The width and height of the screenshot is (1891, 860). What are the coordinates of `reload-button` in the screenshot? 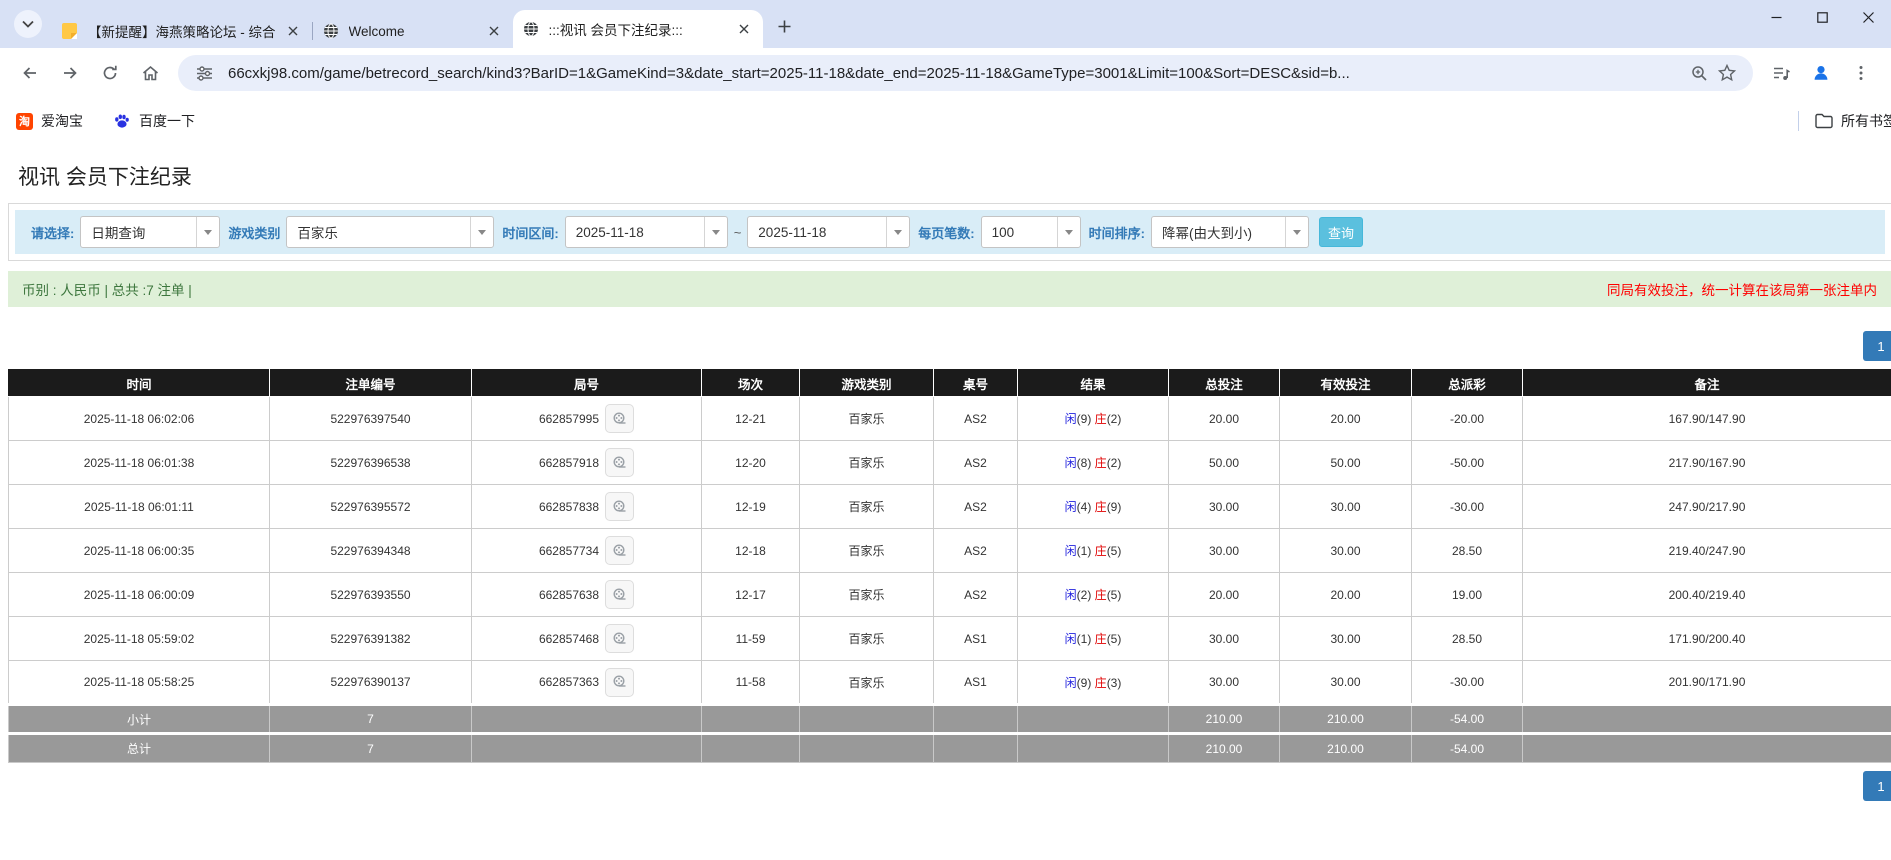 It's located at (110, 73).